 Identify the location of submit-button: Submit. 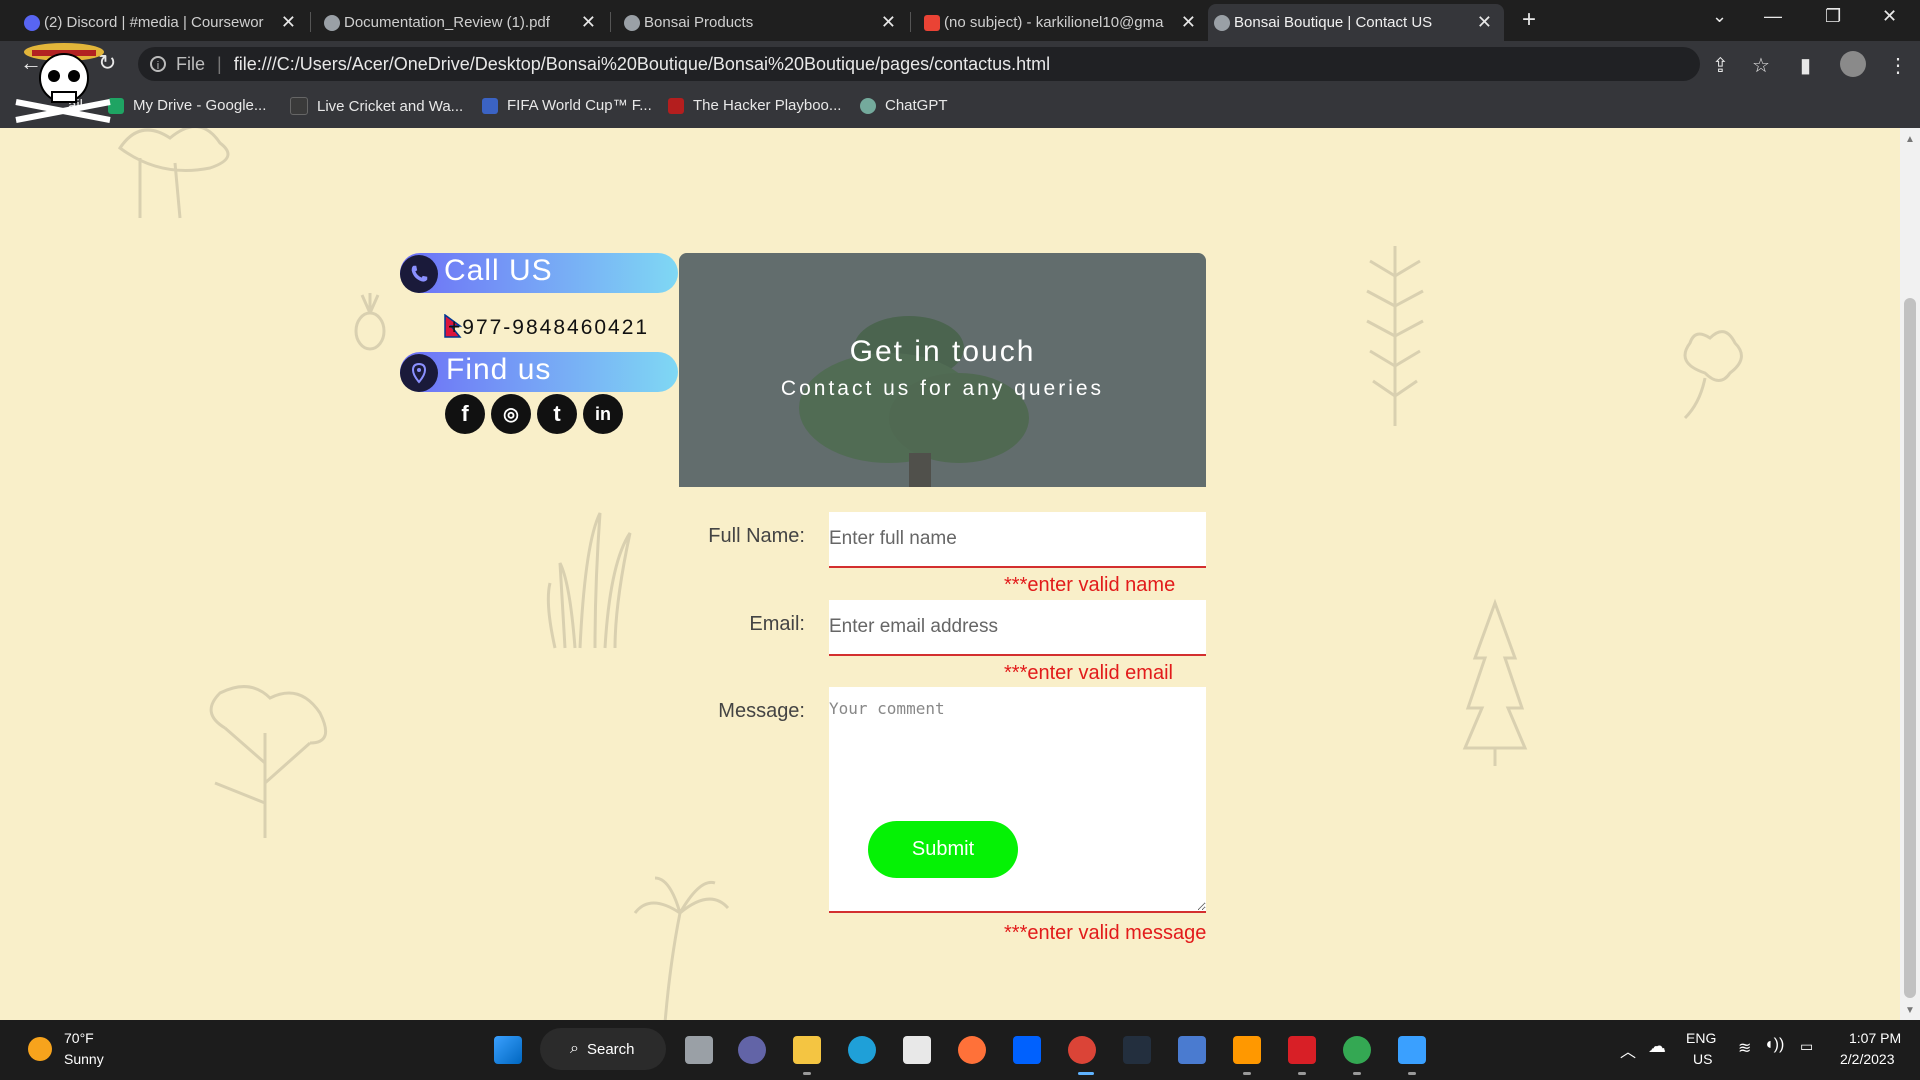
(943, 849).